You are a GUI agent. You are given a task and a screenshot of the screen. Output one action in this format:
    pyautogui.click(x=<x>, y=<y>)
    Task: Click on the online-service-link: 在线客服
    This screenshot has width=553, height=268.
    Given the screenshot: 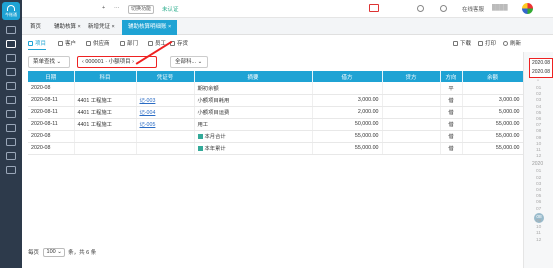 What is the action you would take?
    pyautogui.click(x=473, y=9)
    